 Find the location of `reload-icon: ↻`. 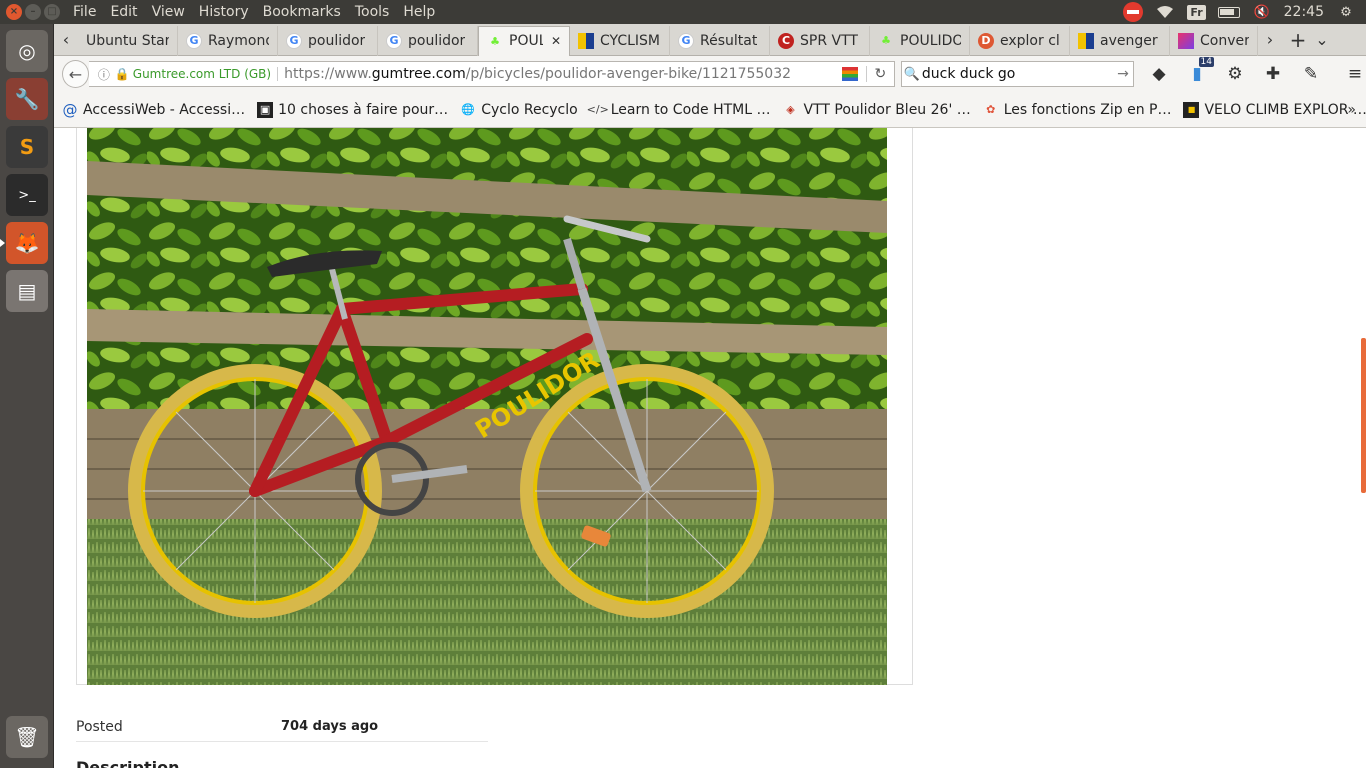

reload-icon: ↻ is located at coordinates (879, 74).